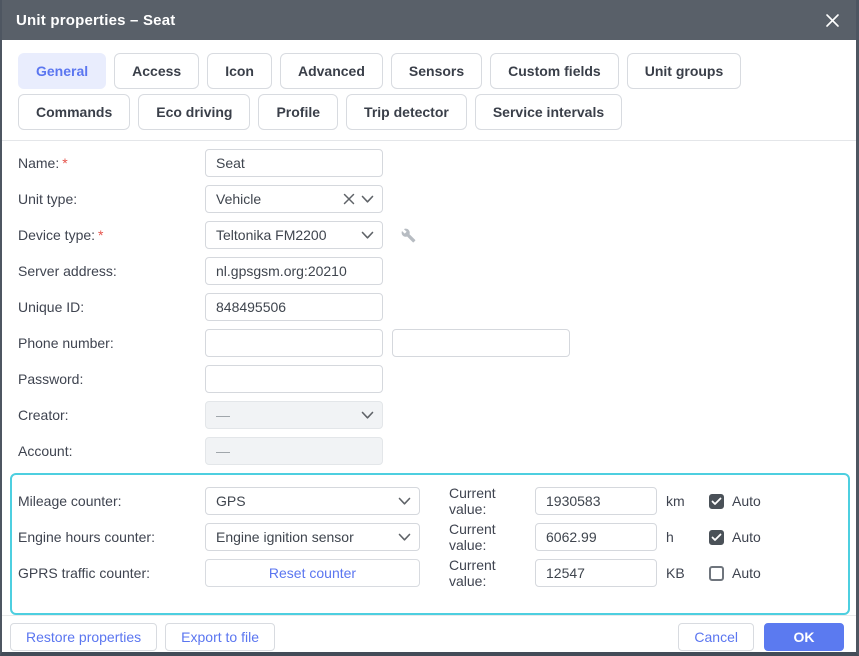 The image size is (859, 656). What do you see at coordinates (74, 112) in the screenshot?
I see `tab-commands: Commands` at bounding box center [74, 112].